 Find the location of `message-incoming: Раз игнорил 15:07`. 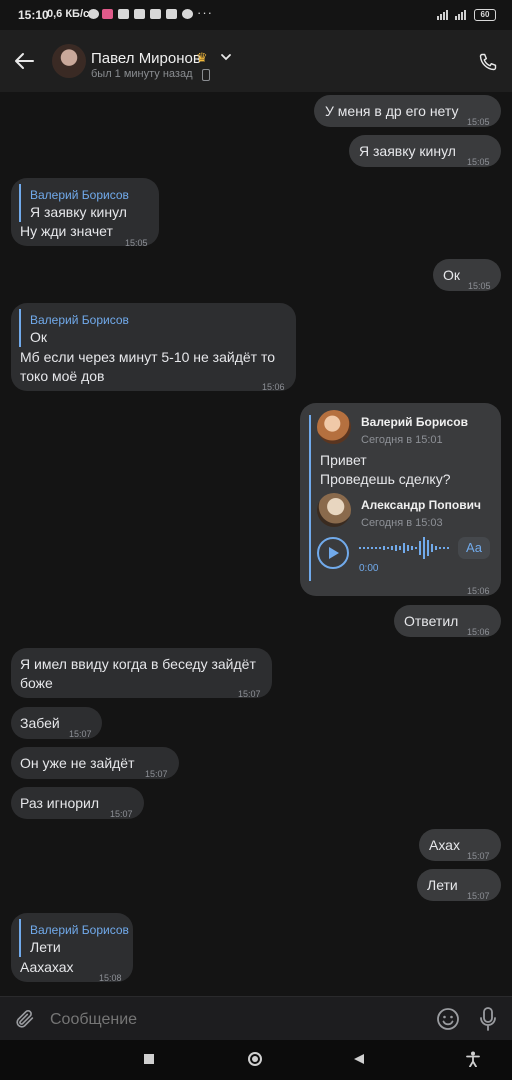

message-incoming: Раз игнорил 15:07 is located at coordinates (77, 803).